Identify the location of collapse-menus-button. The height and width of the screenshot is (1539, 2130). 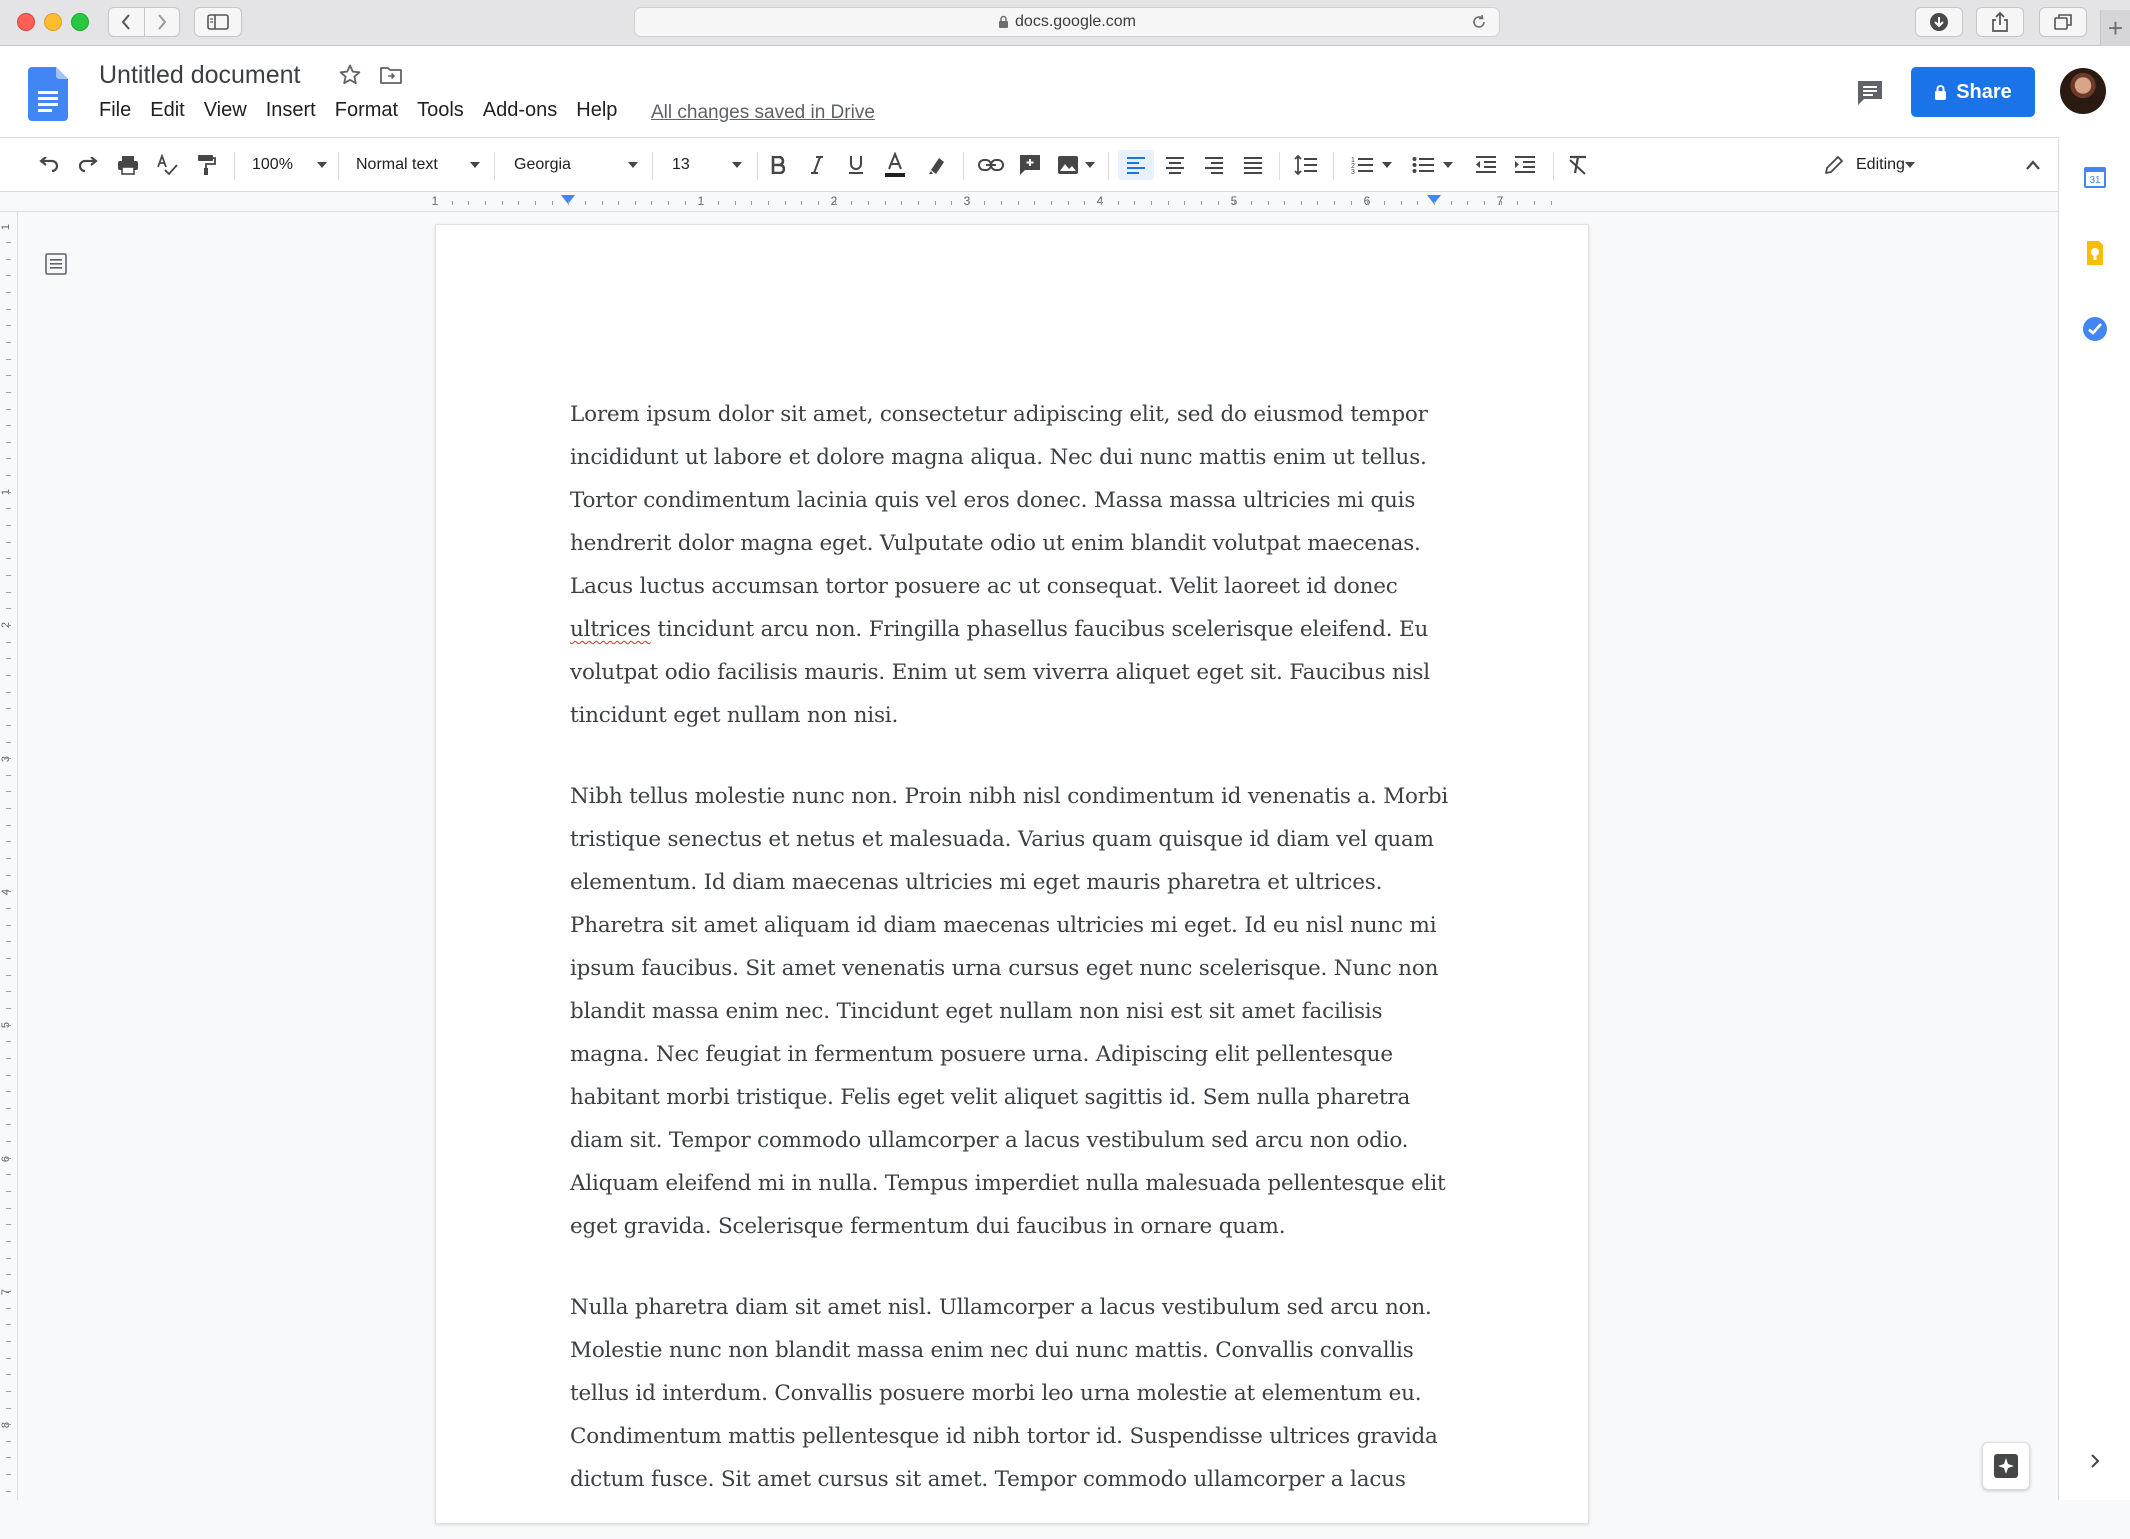
(2033, 165).